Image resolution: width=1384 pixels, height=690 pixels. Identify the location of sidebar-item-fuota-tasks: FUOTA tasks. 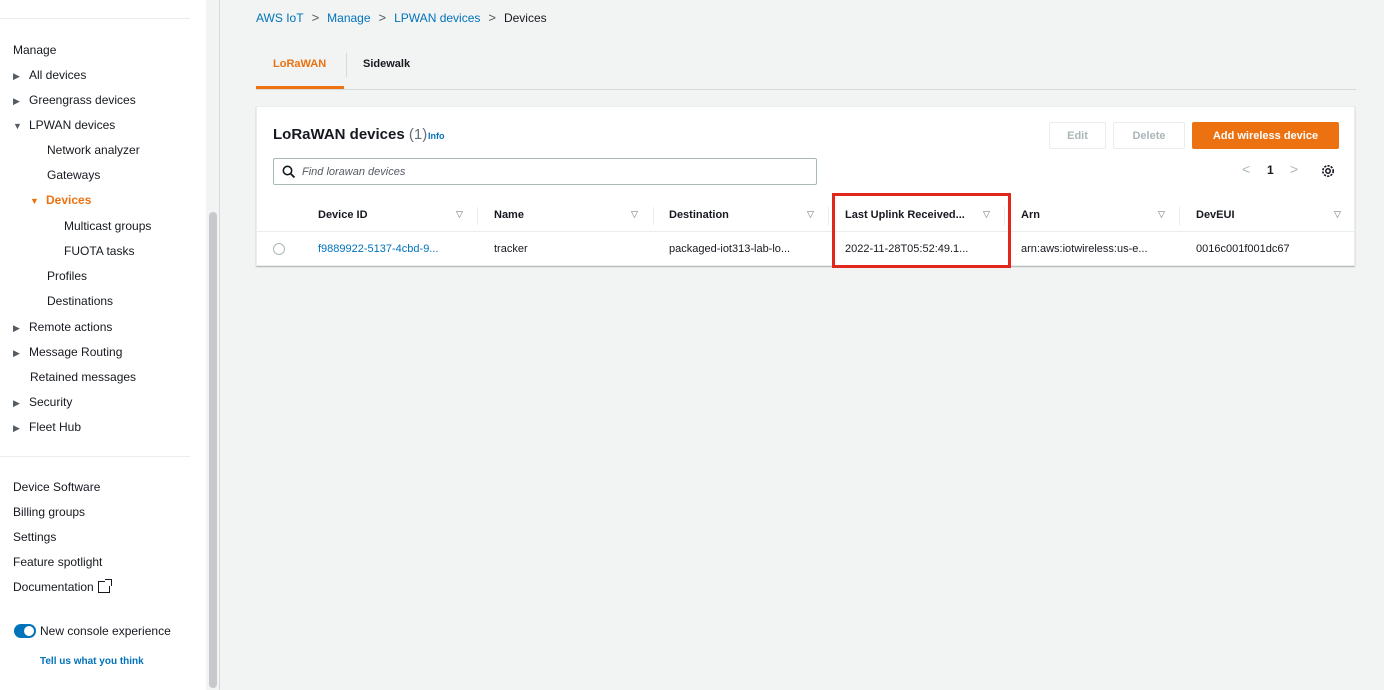
(99, 251).